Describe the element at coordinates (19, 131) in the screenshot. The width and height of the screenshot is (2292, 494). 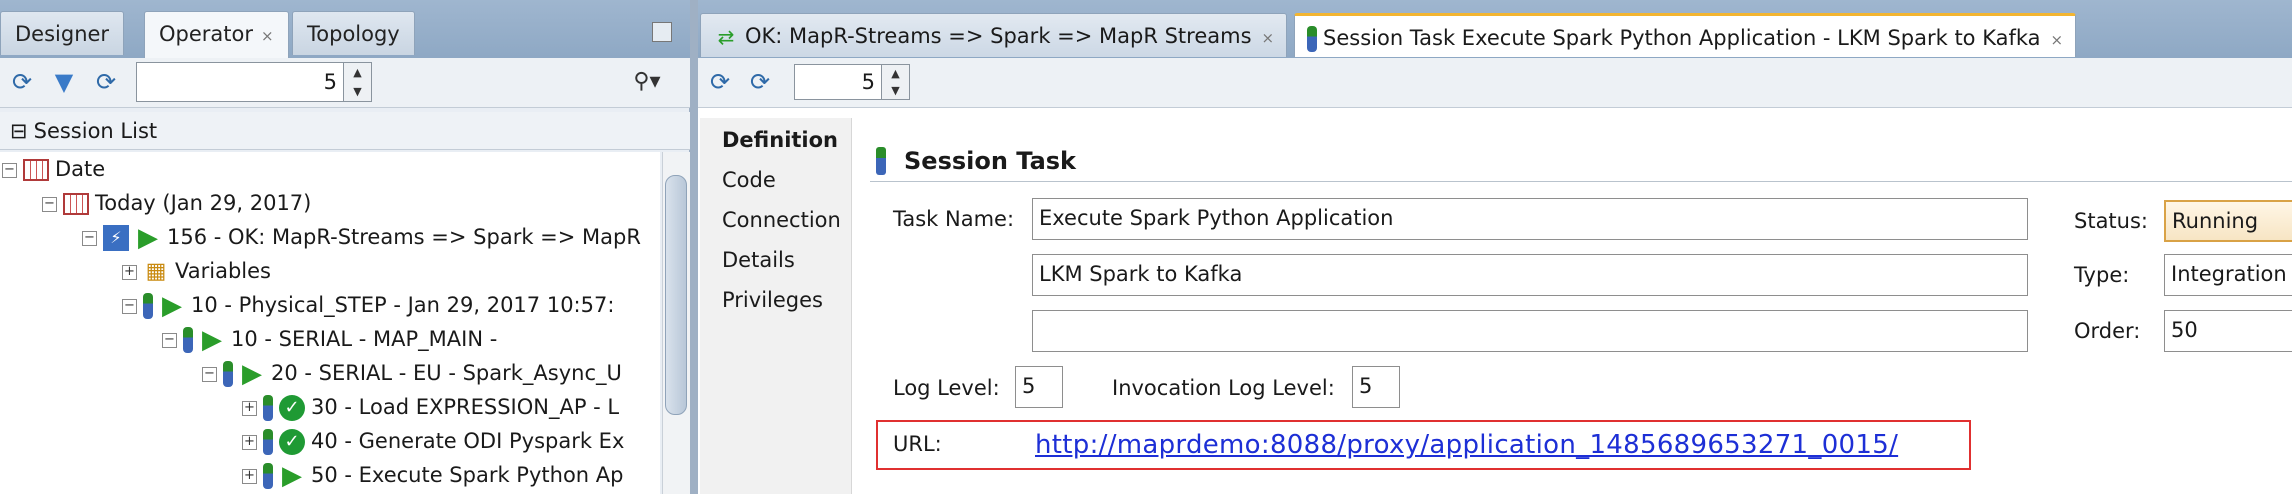
I see `collapse-icon: ⊟` at that location.